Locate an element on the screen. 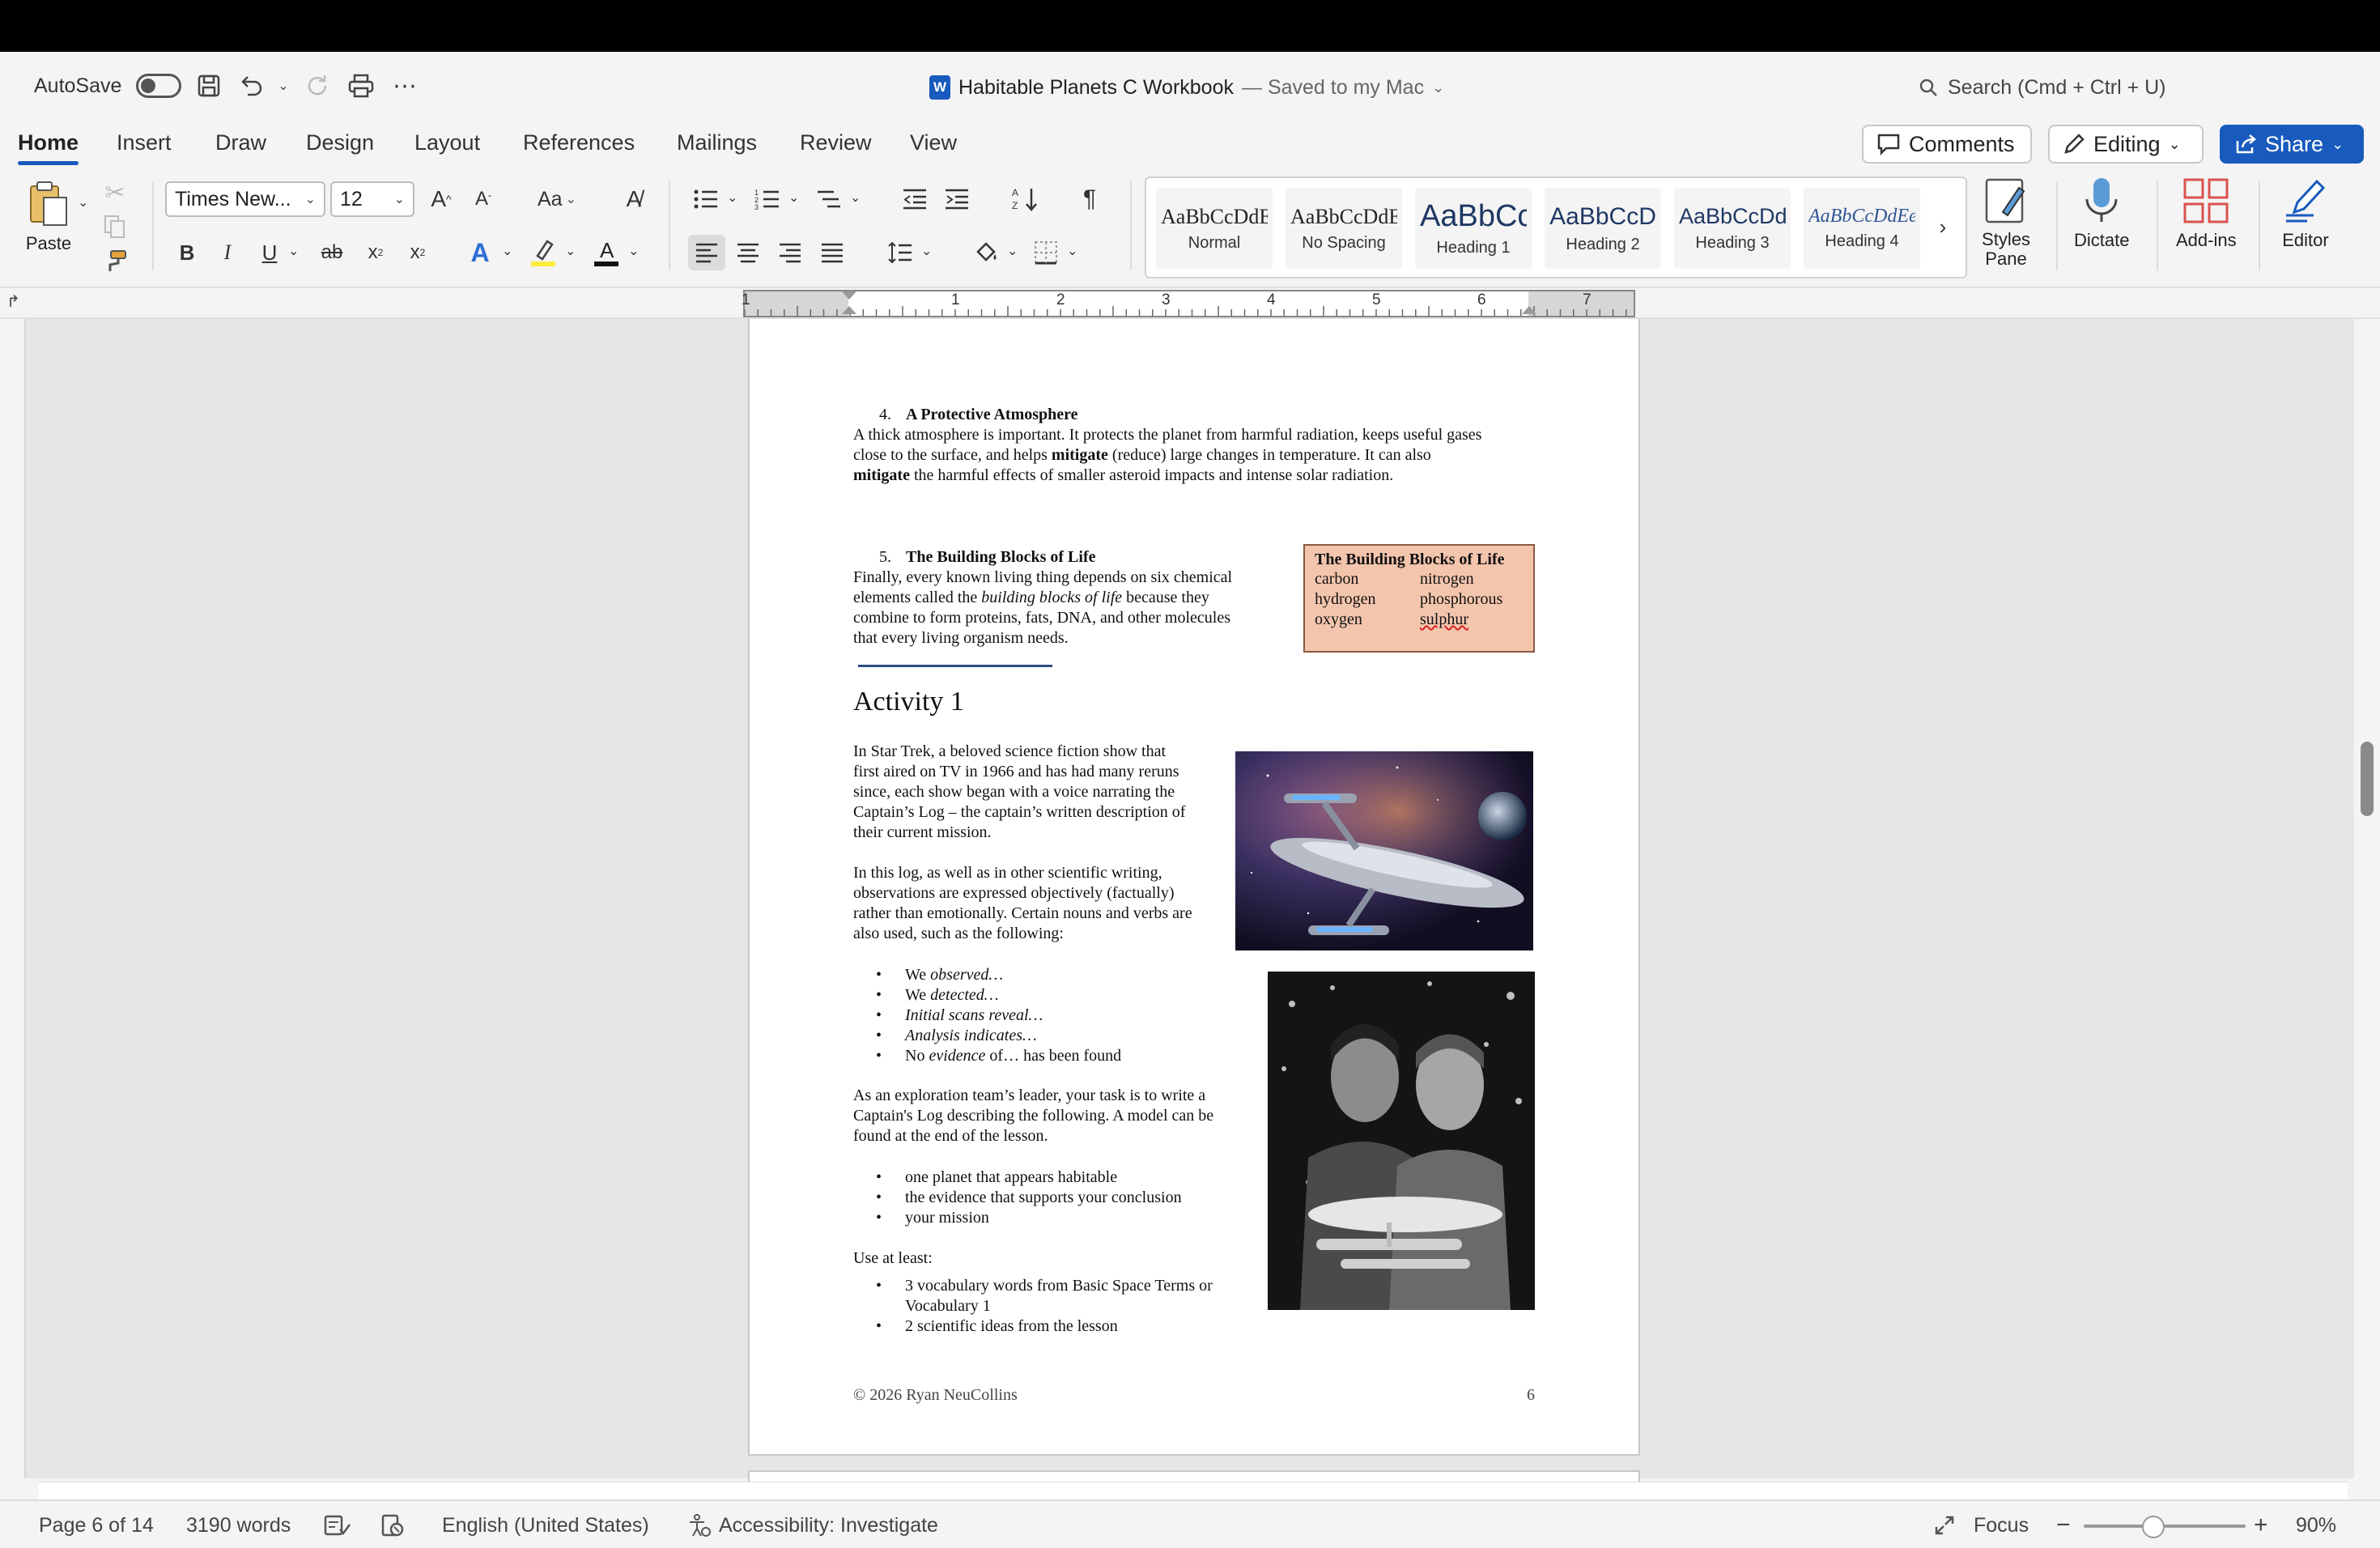  editing-mode-button: Editing ⌄ is located at coordinates (2126, 144).